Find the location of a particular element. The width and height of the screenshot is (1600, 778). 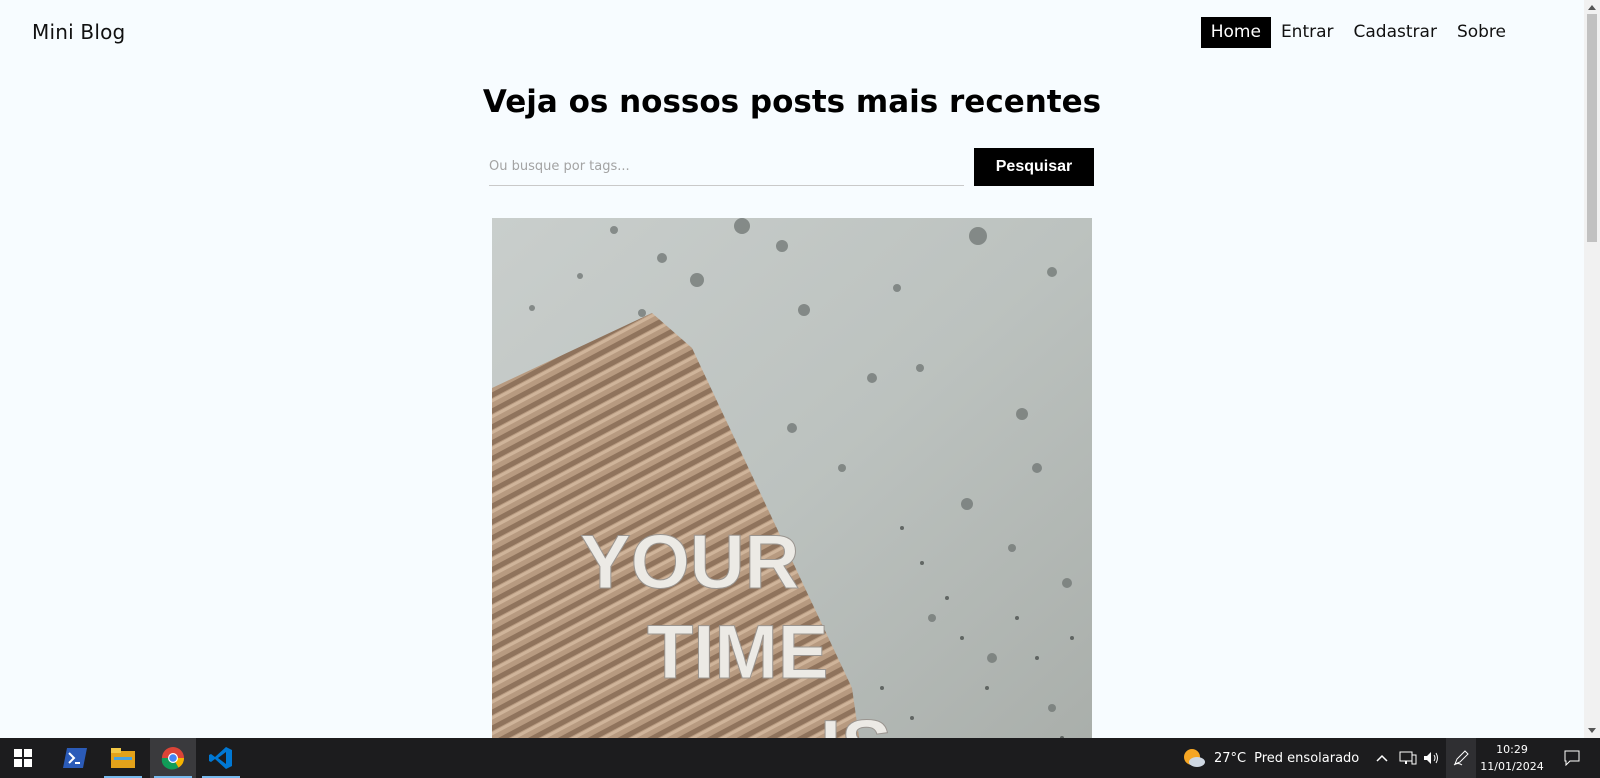

weather-description: Pred ensolarado is located at coordinates (1307, 758).